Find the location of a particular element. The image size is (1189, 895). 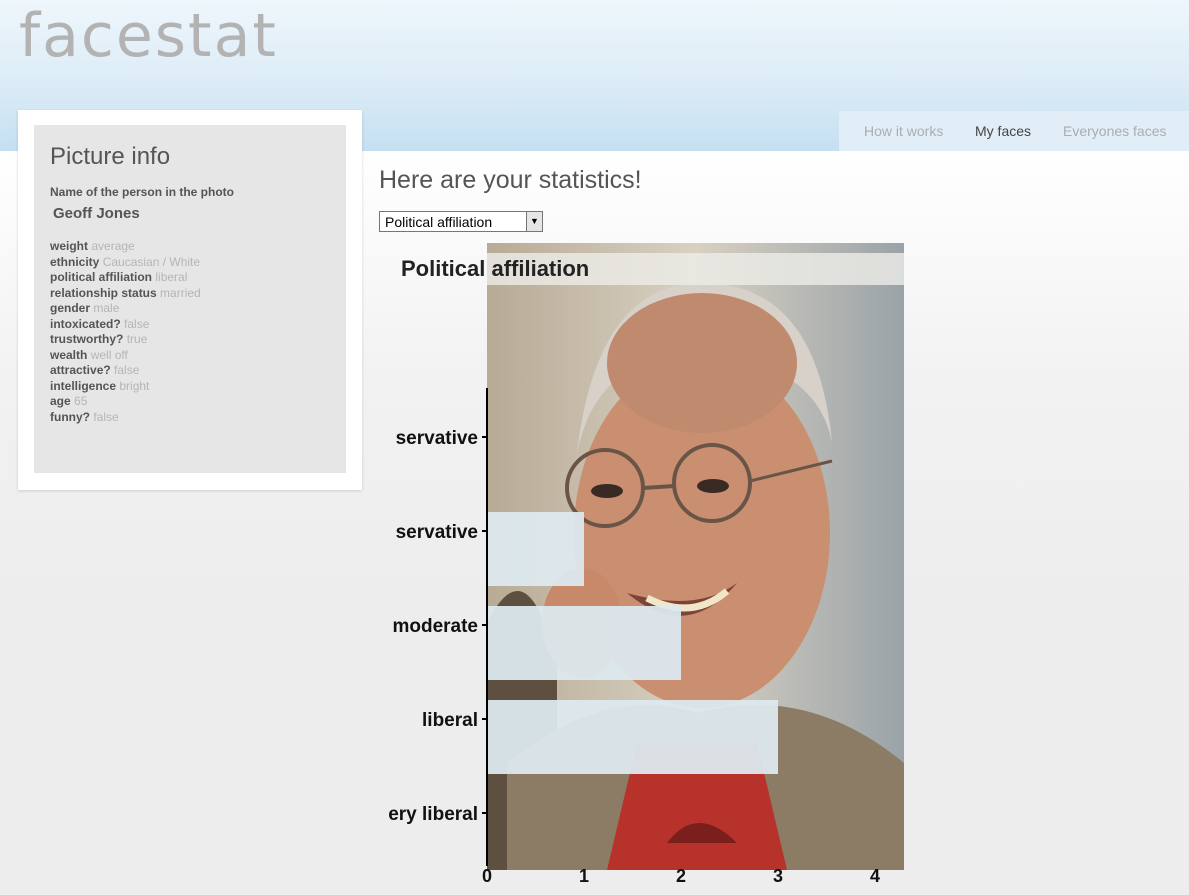

x-tick-label: 0 is located at coordinates (487, 876).